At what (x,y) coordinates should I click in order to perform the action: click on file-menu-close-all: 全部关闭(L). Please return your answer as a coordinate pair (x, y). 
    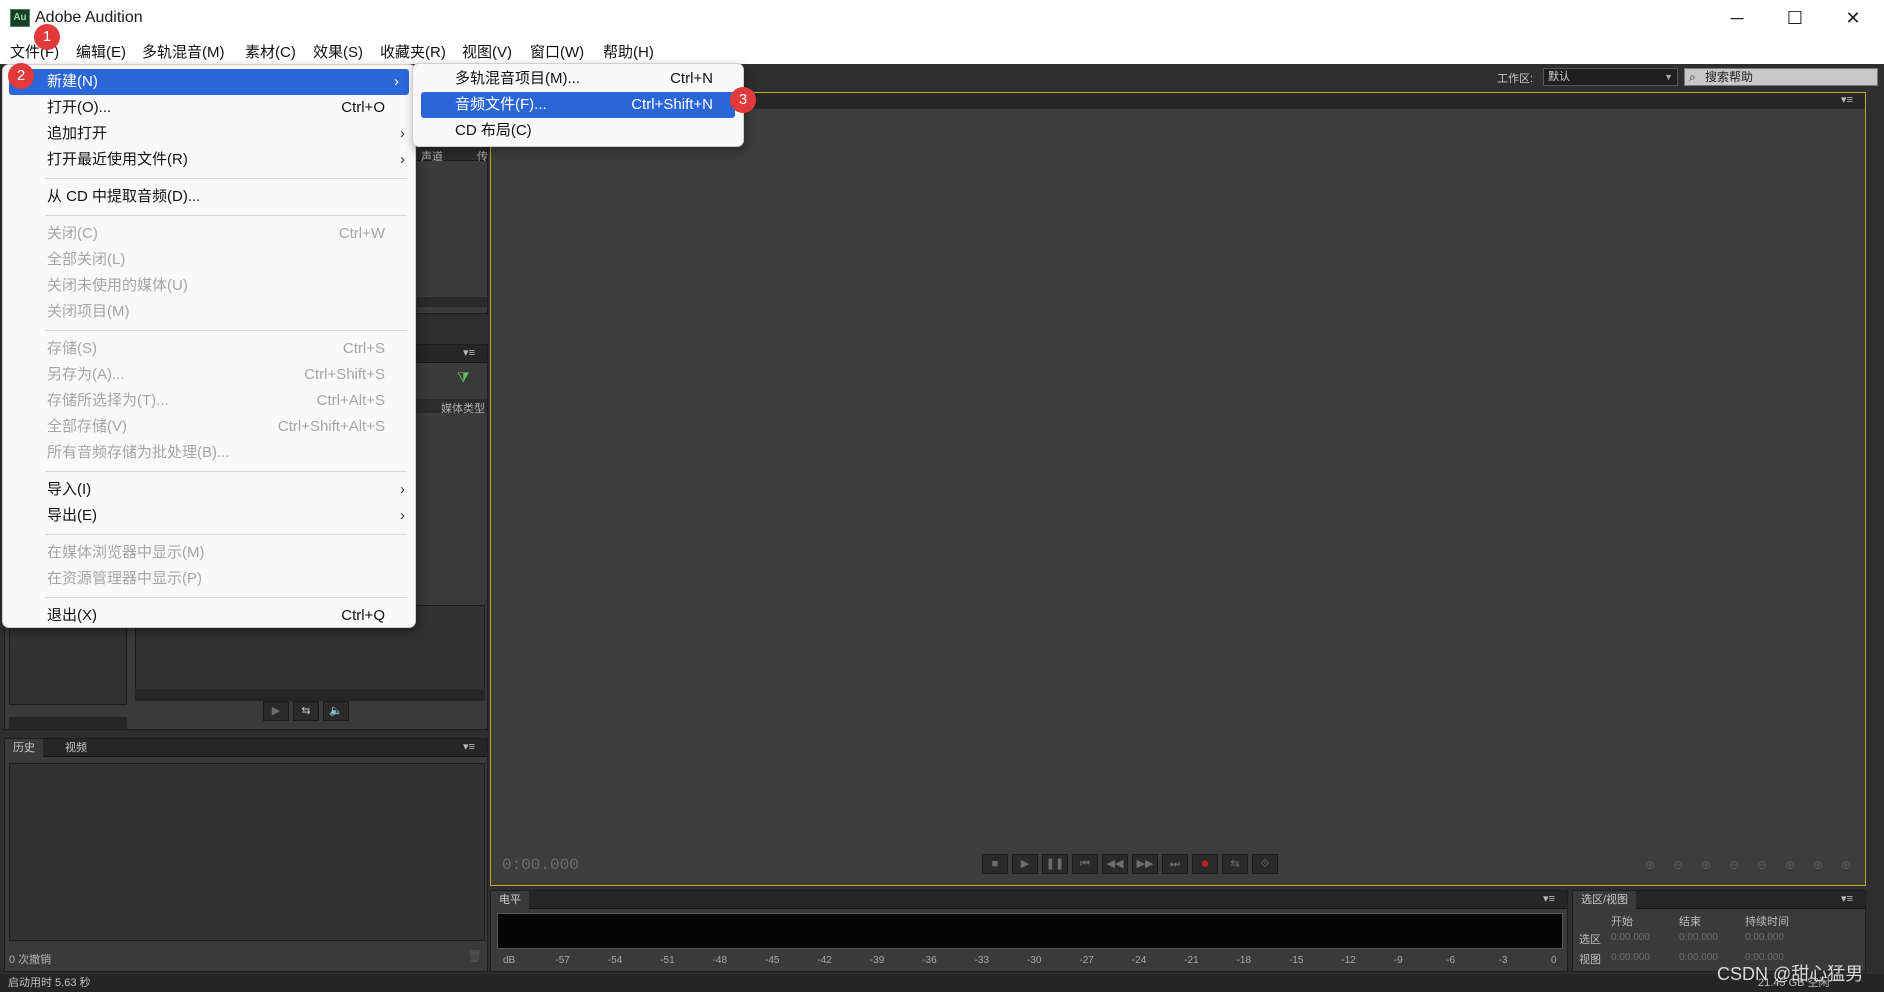
    Looking at the image, I should click on (209, 260).